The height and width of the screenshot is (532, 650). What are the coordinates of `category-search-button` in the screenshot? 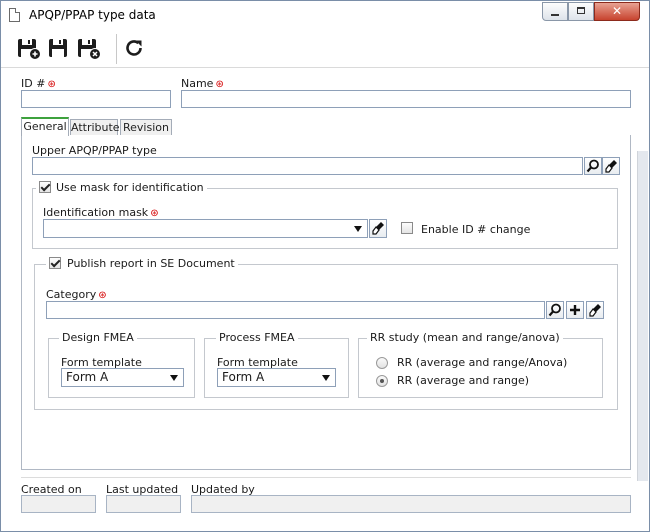 It's located at (555, 310).